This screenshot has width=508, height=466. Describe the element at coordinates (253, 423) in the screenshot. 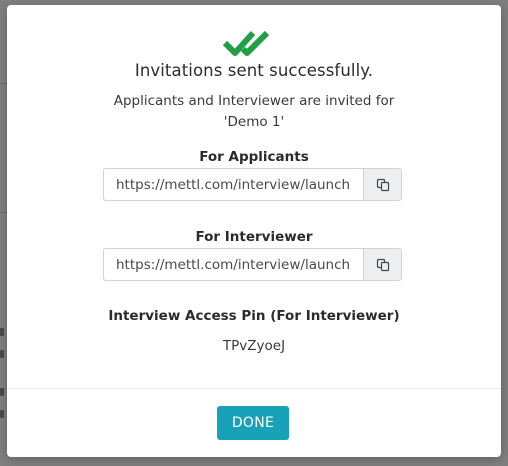

I see `done-button: DONE` at that location.